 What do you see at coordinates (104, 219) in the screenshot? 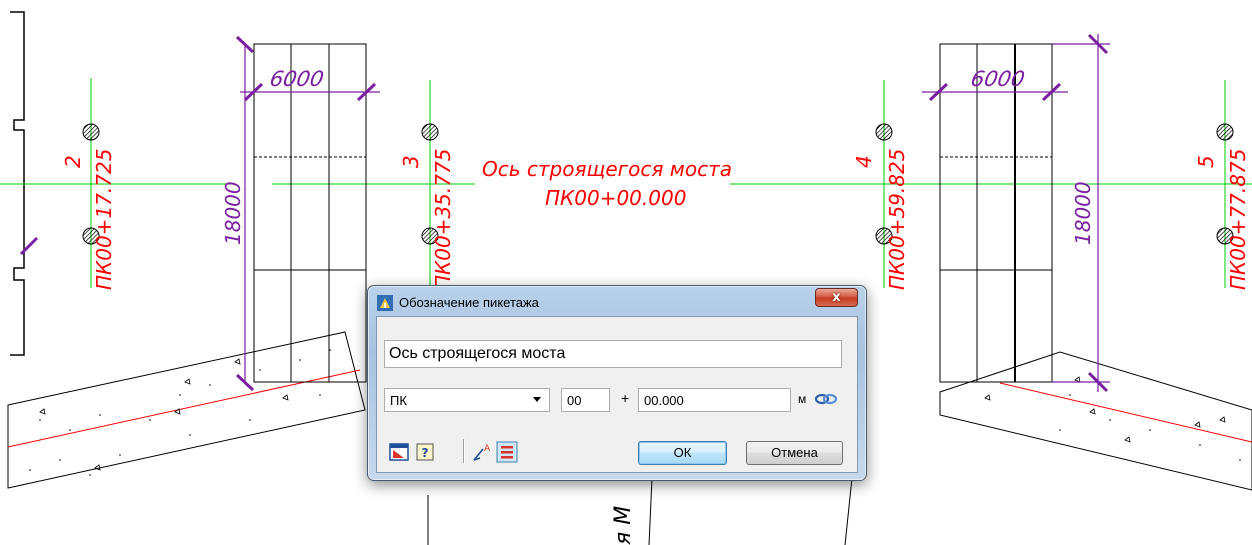
I see `station-2: ПК00+17.725` at bounding box center [104, 219].